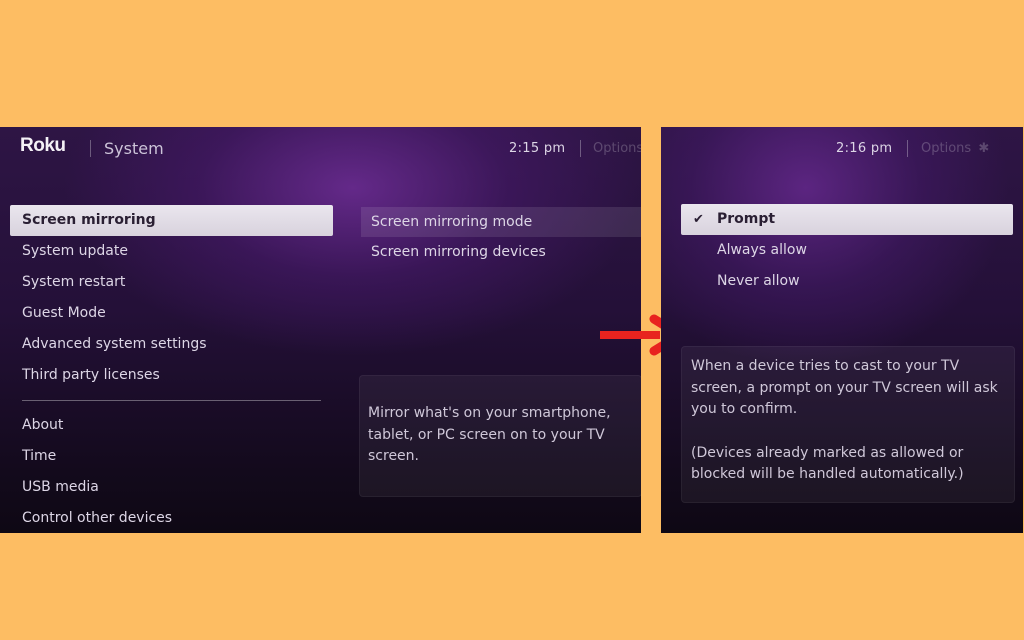 The height and width of the screenshot is (640, 1024). I want to click on menu-item-guest-mode: Guest Mode, so click(171, 313).